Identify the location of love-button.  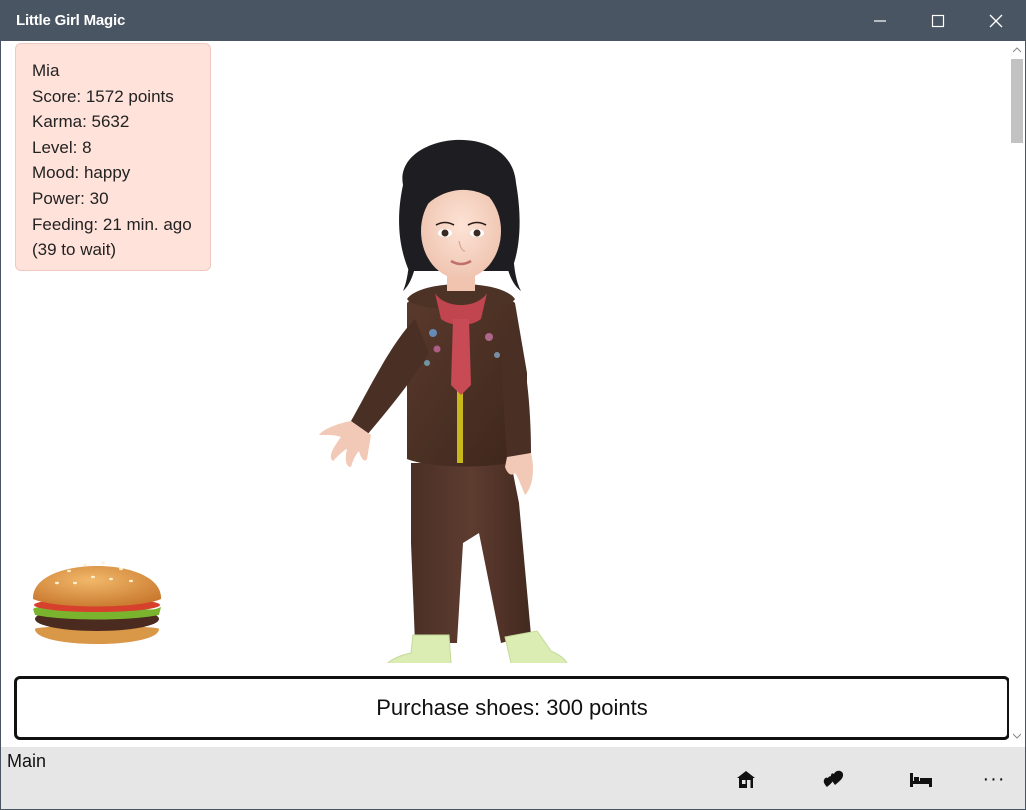
(834, 779).